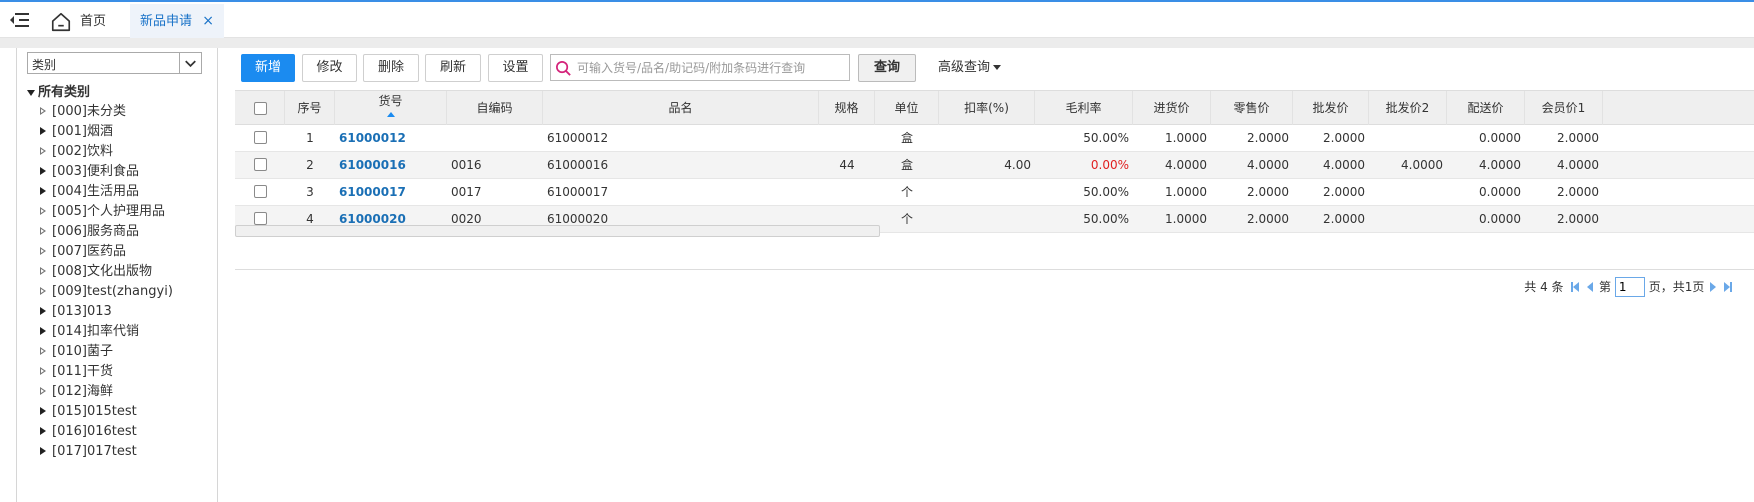 The image size is (1754, 502). What do you see at coordinates (120, 93) in the screenshot?
I see `tree-root-all-categories: 所有类别` at bounding box center [120, 93].